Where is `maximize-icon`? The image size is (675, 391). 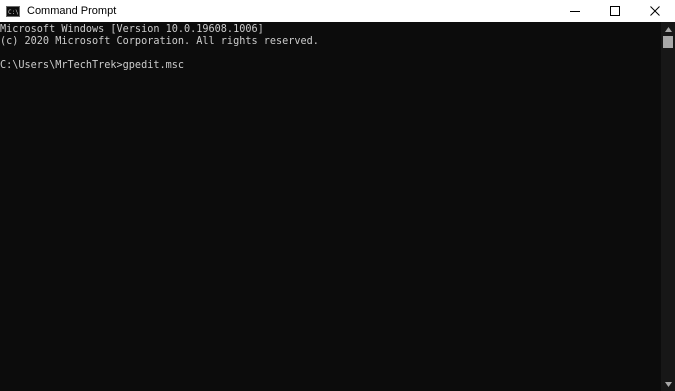
maximize-icon is located at coordinates (615, 11).